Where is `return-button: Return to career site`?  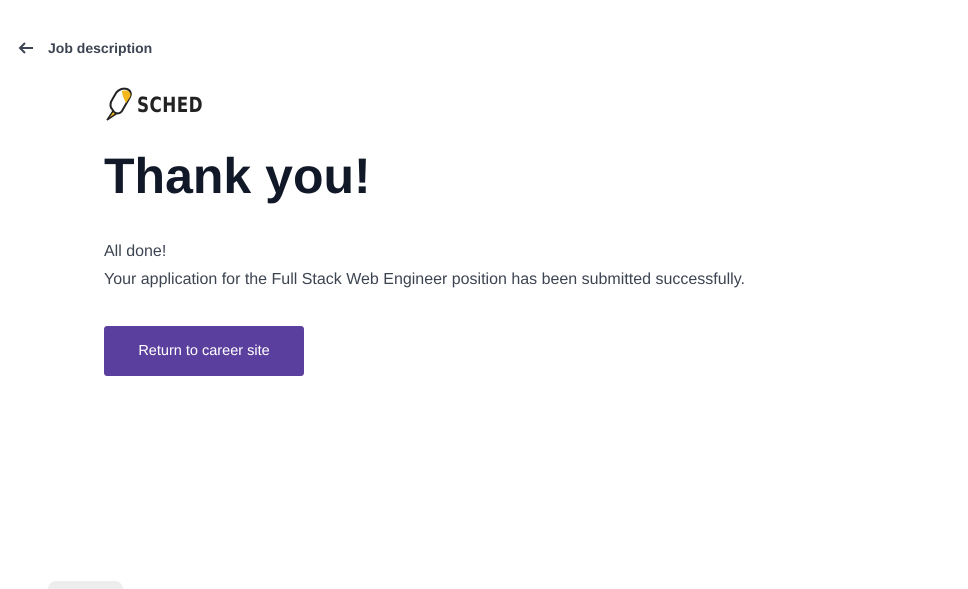
return-button: Return to career site is located at coordinates (204, 351).